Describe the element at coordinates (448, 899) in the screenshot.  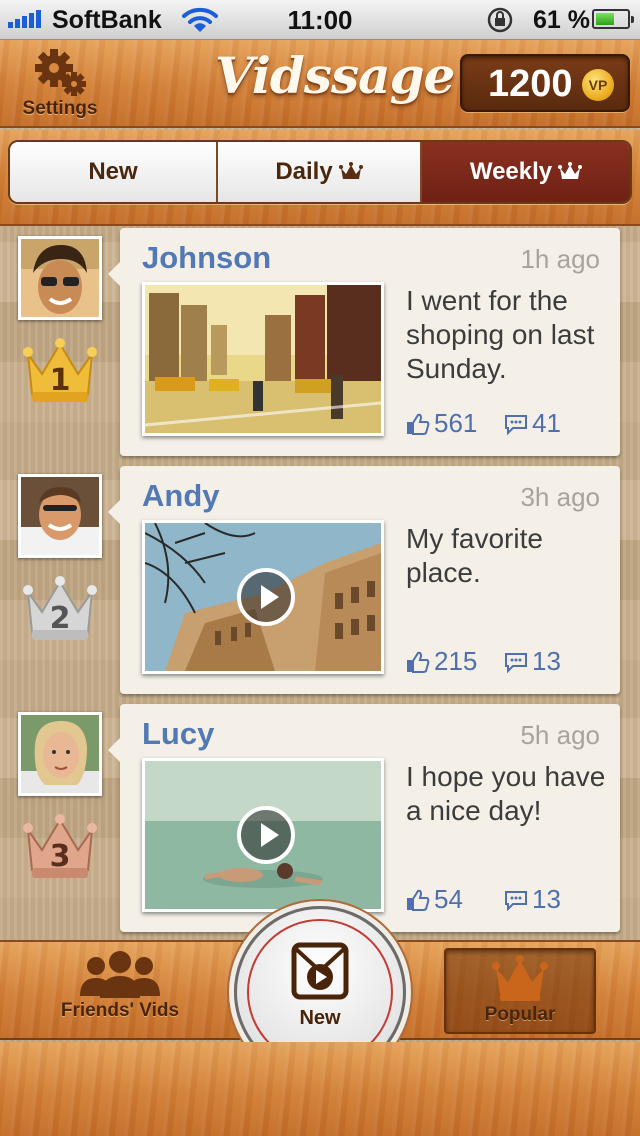
I see `like-count: 54` at that location.